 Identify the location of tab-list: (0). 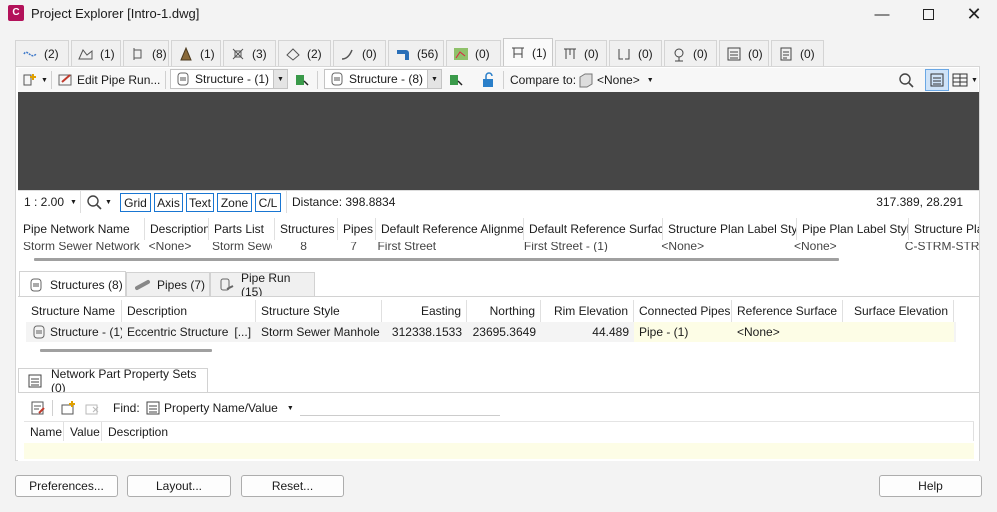
(744, 53).